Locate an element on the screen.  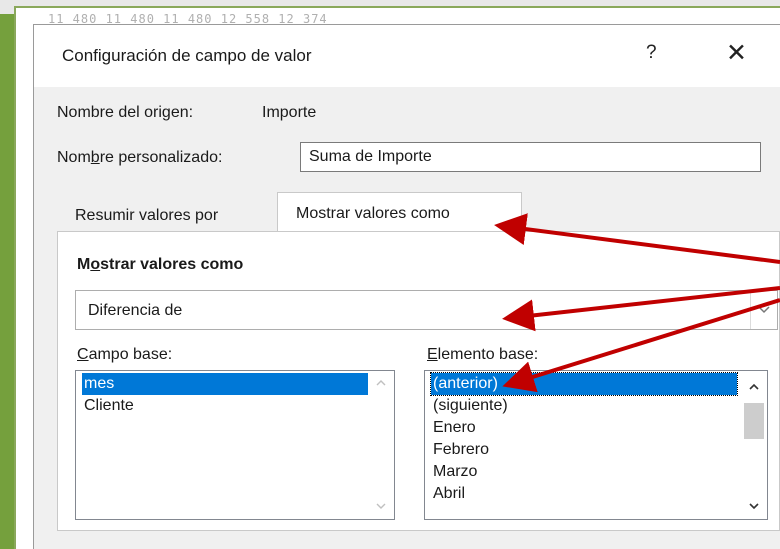
title-bar: Configuración de campo de valor ? ✕ is located at coordinates (407, 56).